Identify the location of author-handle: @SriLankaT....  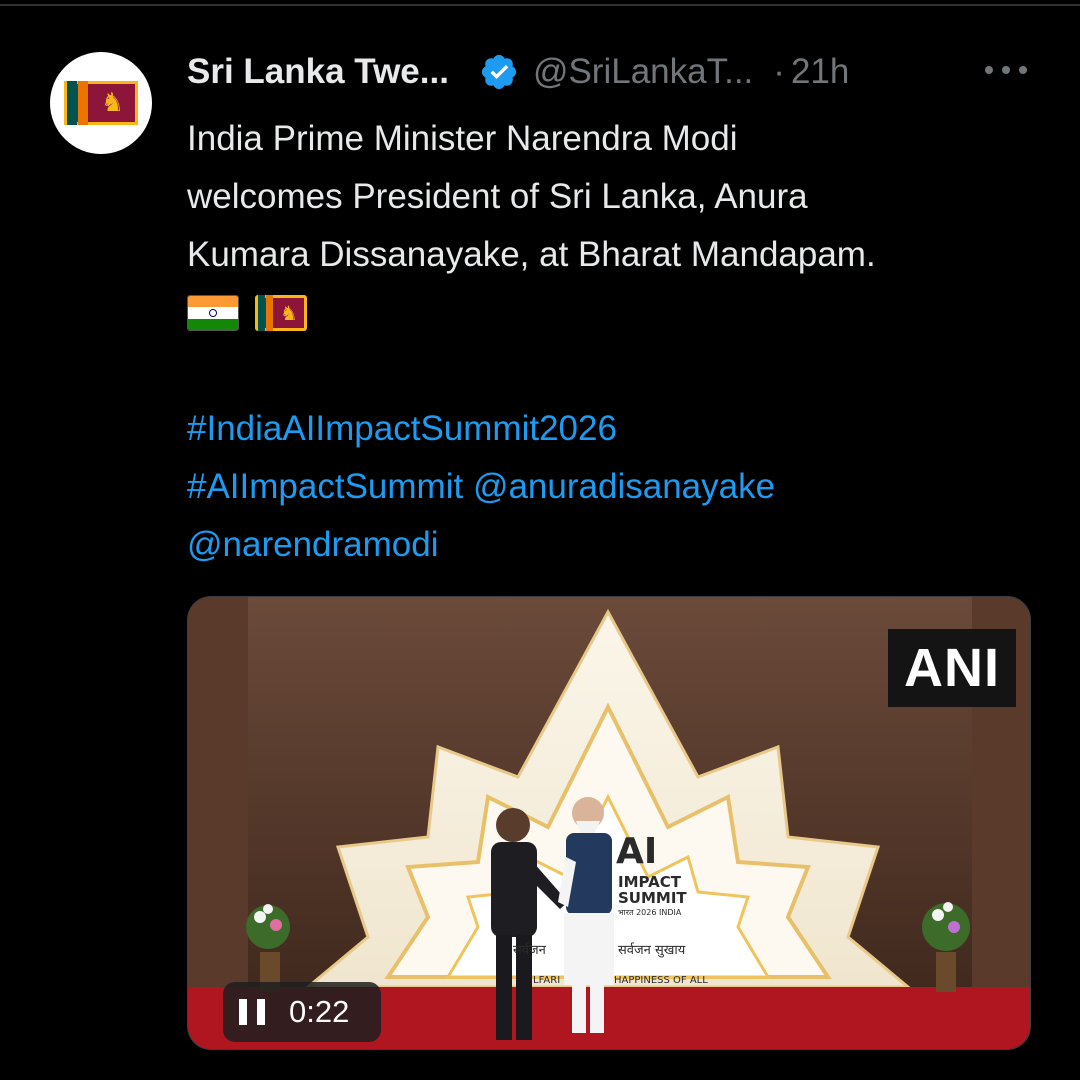
(643, 72).